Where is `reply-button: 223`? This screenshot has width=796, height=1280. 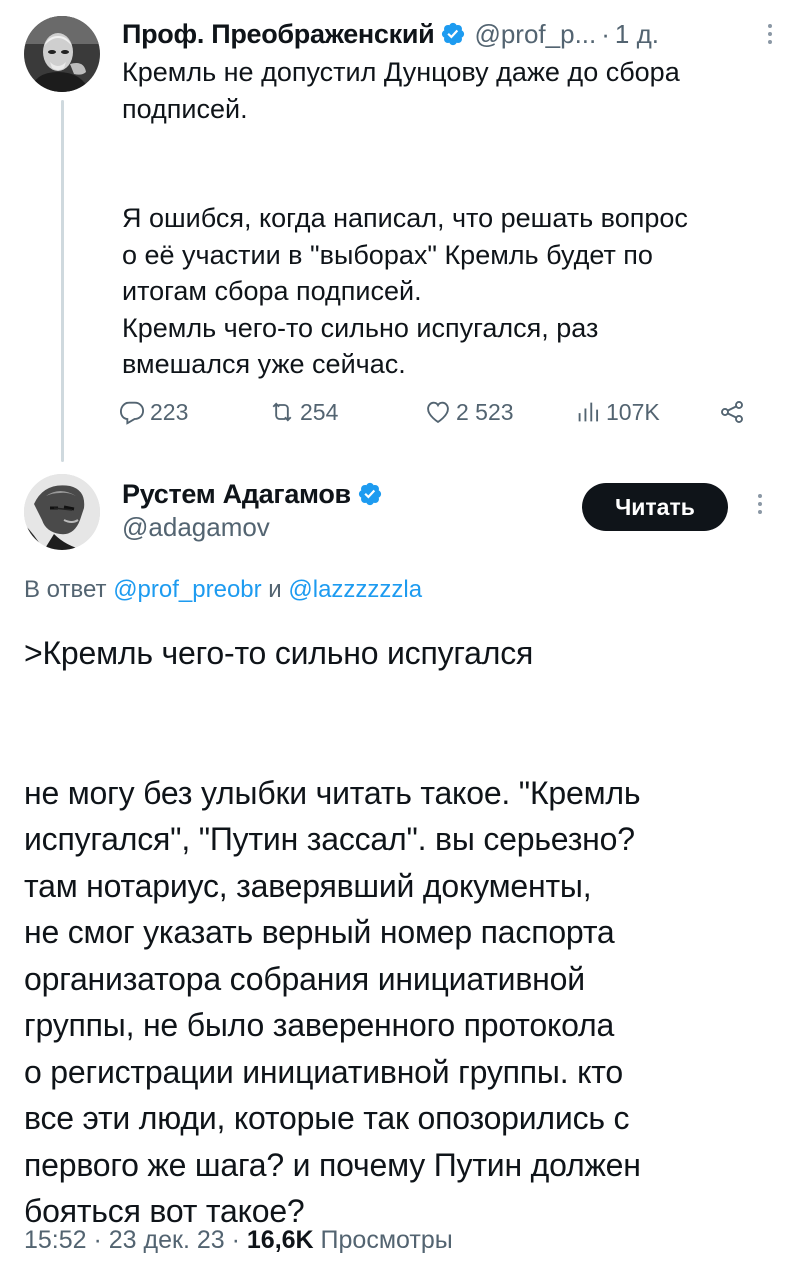
reply-button: 223 is located at coordinates (153, 412).